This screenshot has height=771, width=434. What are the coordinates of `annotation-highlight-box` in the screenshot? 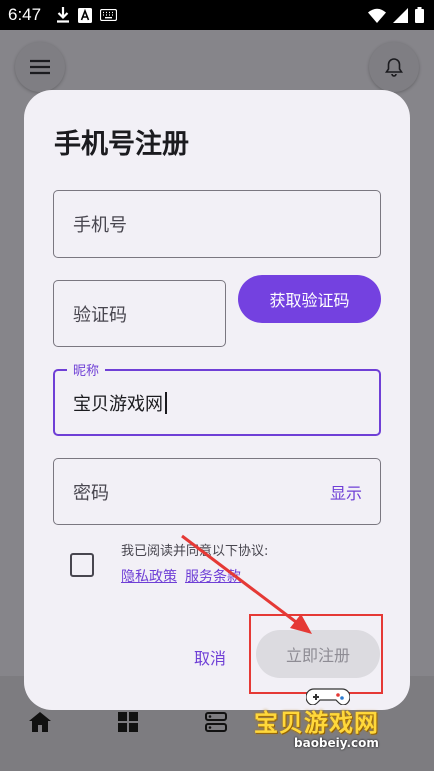 It's located at (316, 654).